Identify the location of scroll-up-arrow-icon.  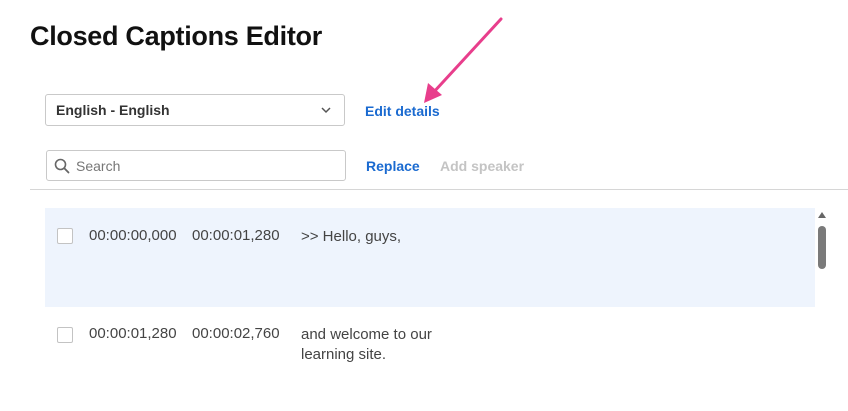
(822, 215).